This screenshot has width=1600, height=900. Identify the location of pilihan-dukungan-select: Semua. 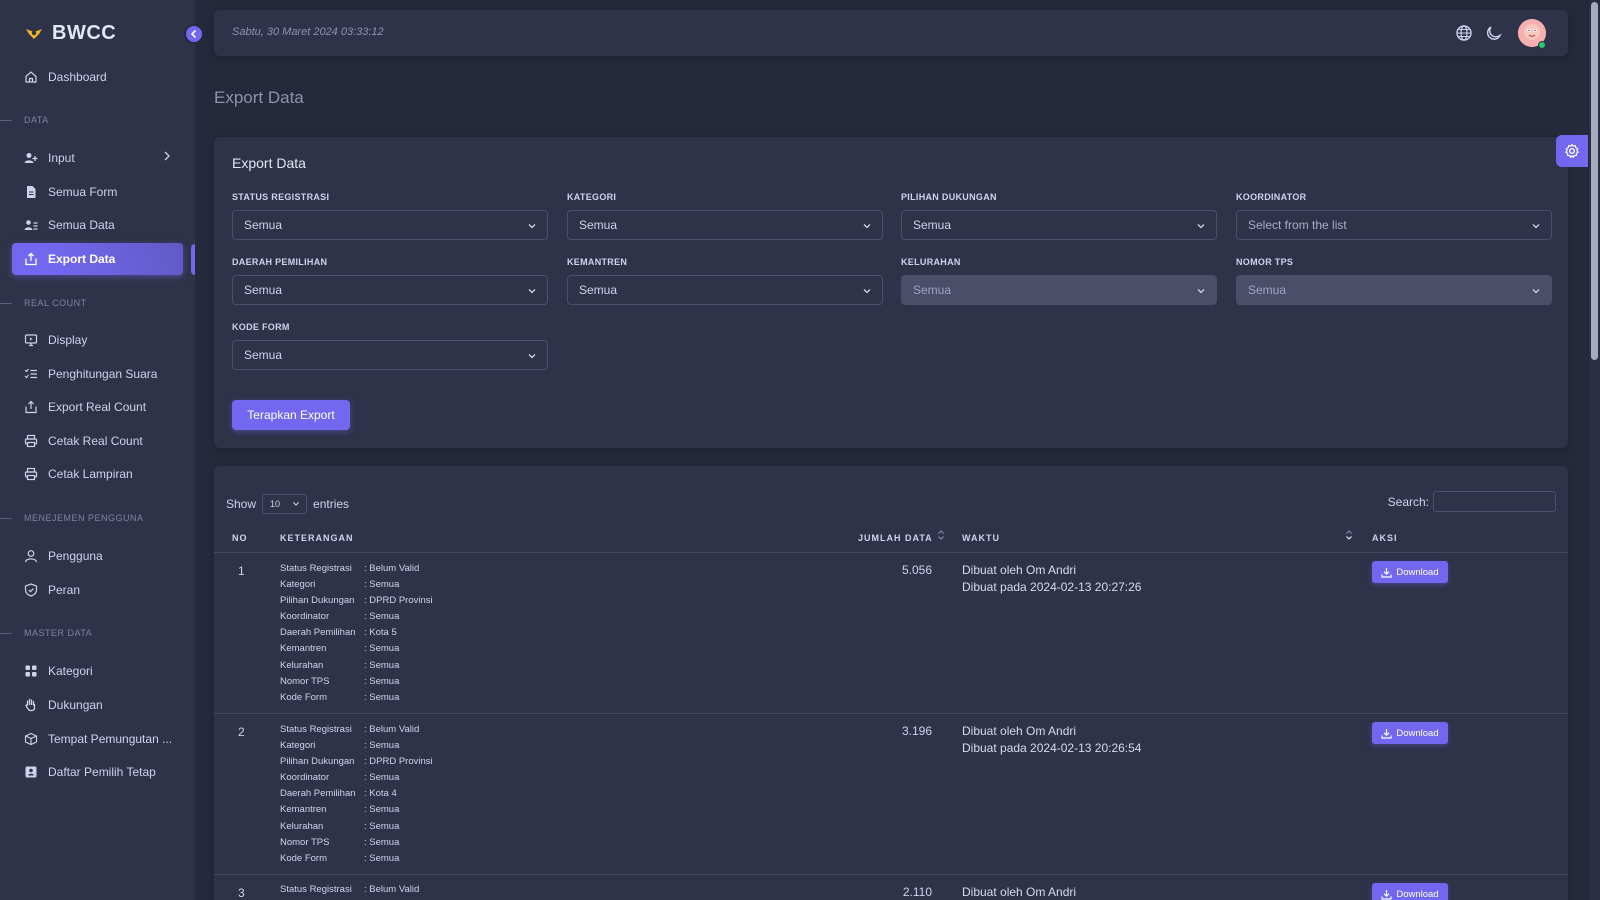
(1059, 225).